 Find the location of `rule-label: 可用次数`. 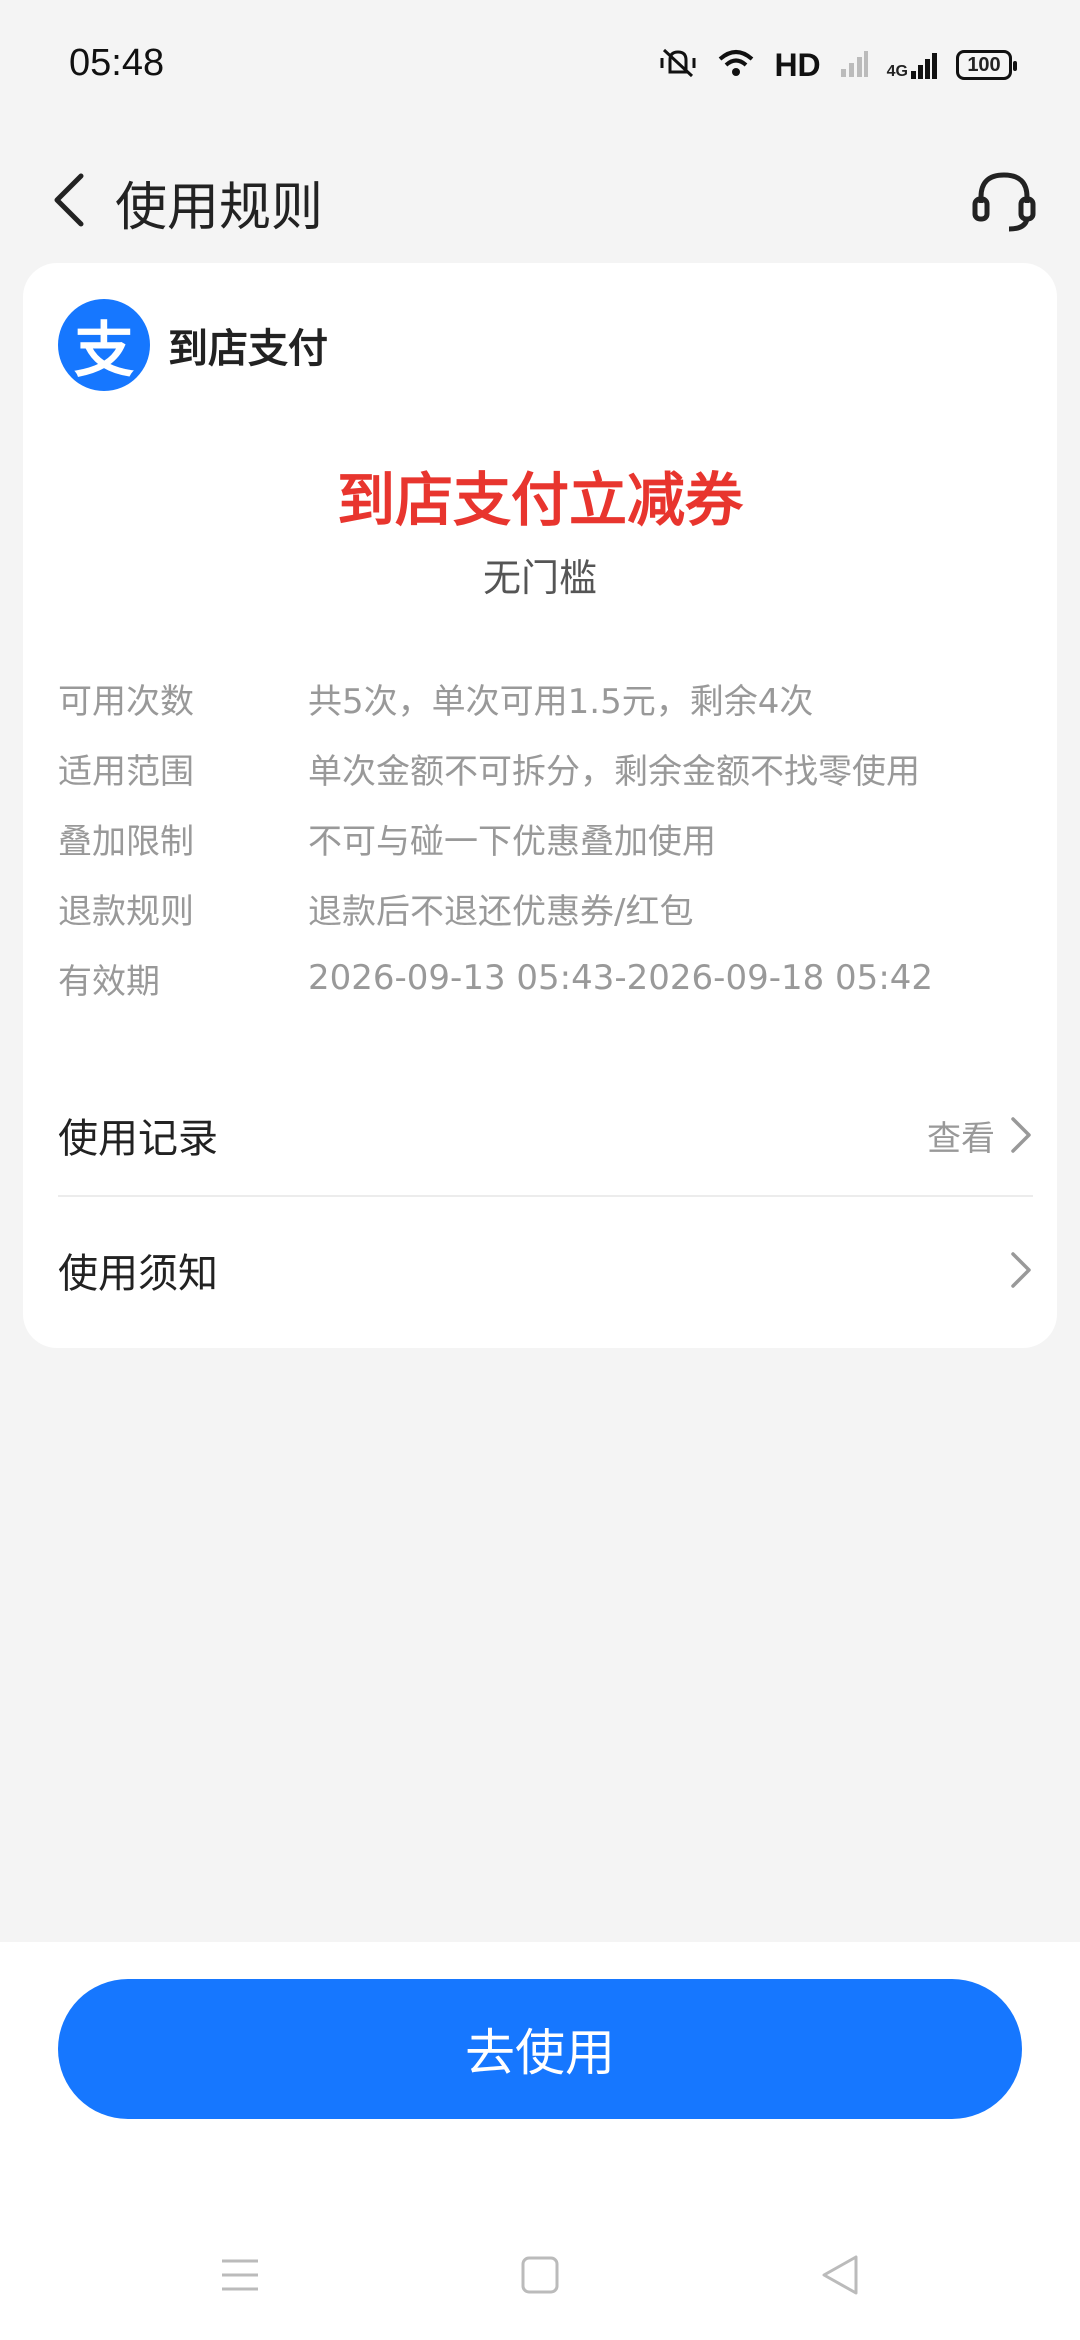

rule-label: 可用次数 is located at coordinates (126, 701).